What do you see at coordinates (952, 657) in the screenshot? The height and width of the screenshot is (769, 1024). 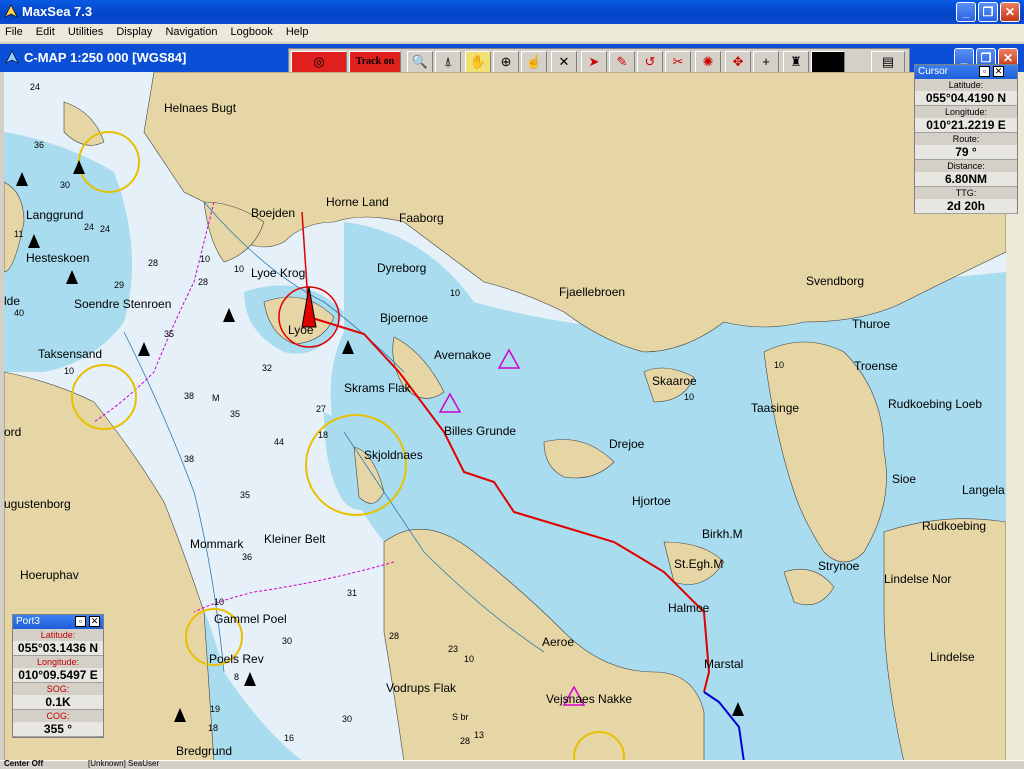 I see `label-lindelse: Lindelse` at bounding box center [952, 657].